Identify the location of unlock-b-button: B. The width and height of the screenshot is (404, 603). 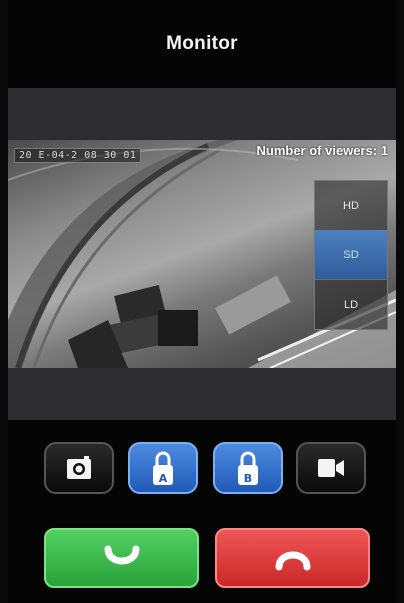
(248, 468).